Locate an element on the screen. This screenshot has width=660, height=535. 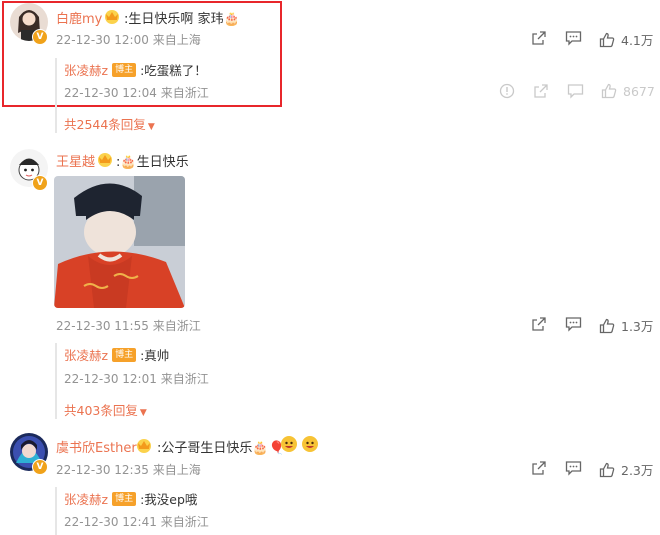
like-button: 8677 is located at coordinates (628, 91).